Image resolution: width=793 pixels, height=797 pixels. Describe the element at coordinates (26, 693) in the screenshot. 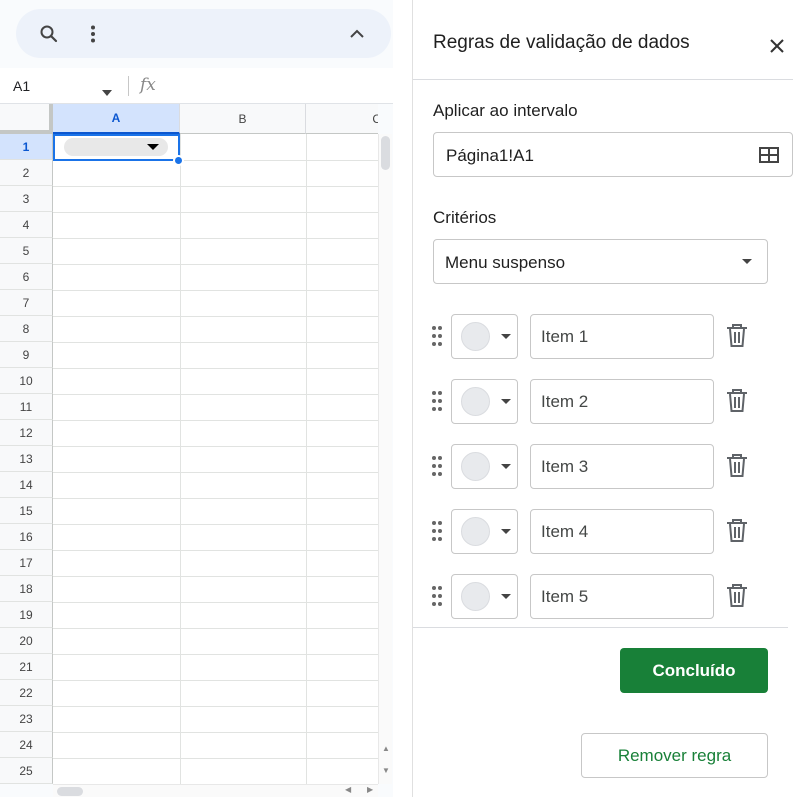

I see `row-header: 22` at that location.